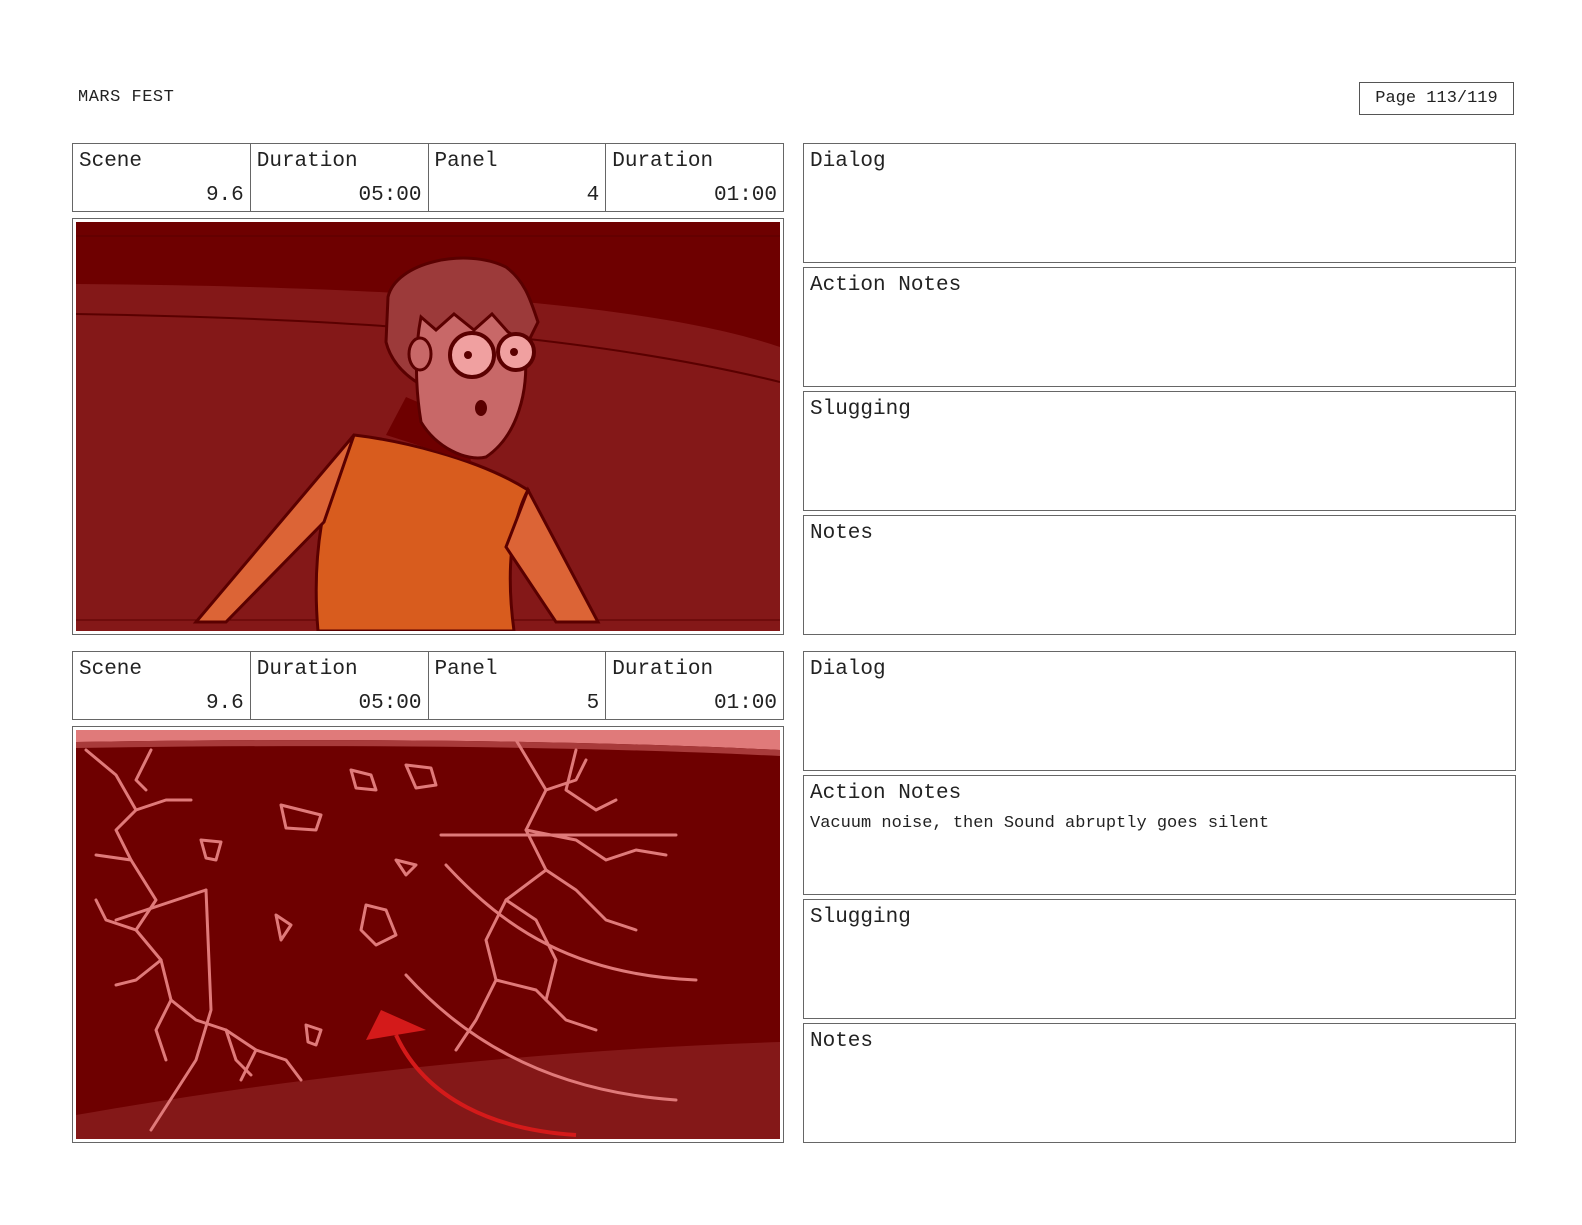  What do you see at coordinates (593, 195) in the screenshot?
I see `panel-value: 4` at bounding box center [593, 195].